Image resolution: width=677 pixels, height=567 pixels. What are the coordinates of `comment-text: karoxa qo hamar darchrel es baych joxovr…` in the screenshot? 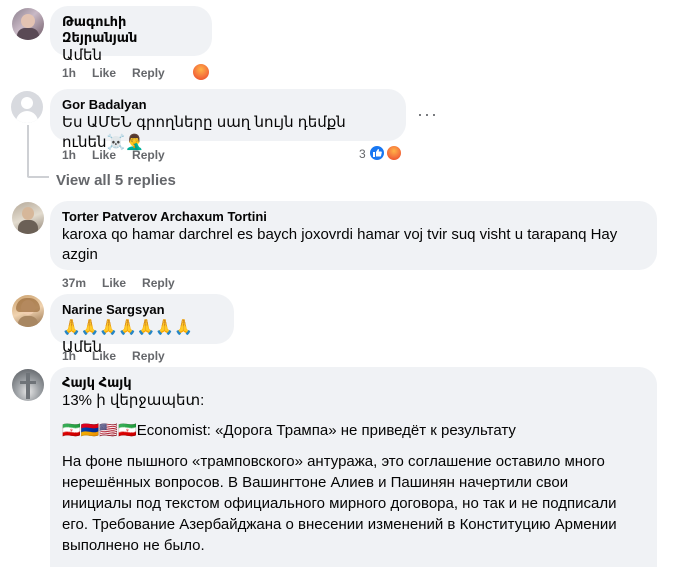 It's located at (340, 244).